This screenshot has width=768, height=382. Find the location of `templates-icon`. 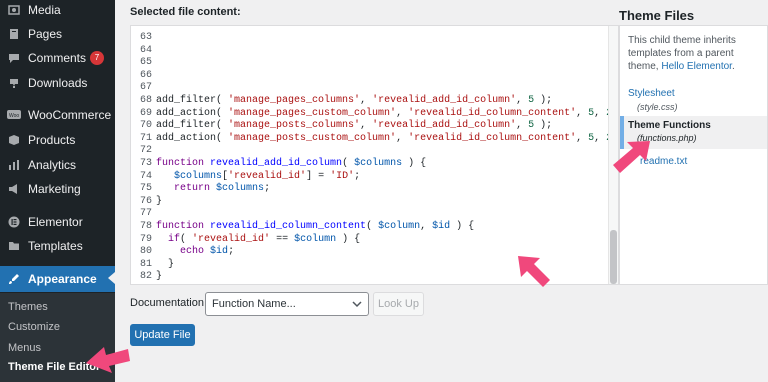

templates-icon is located at coordinates (14, 246).